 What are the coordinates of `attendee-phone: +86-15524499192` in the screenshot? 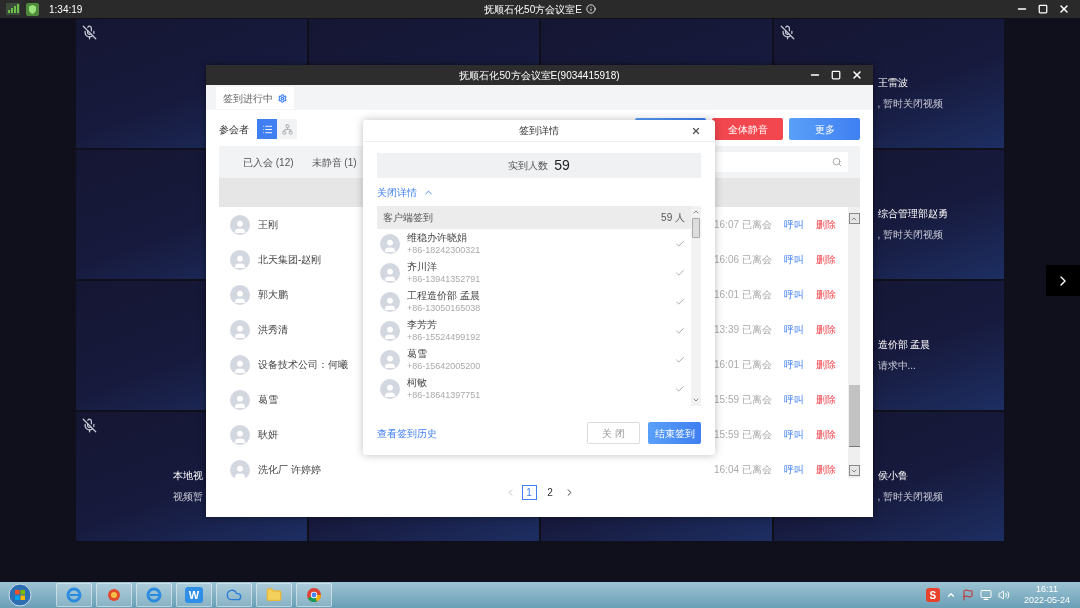 It's located at (444, 337).